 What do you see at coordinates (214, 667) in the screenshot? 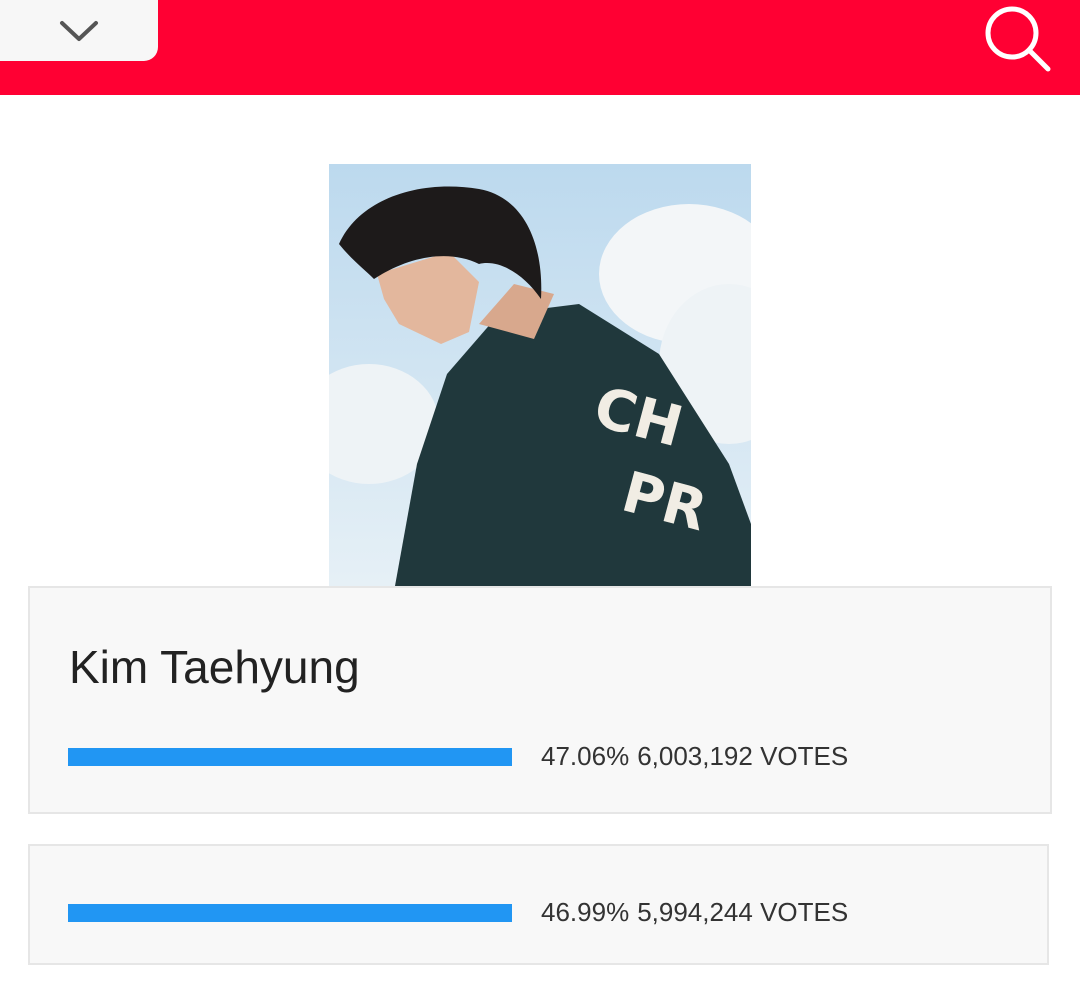
I see `candidate-name: Kim Taehyung` at bounding box center [214, 667].